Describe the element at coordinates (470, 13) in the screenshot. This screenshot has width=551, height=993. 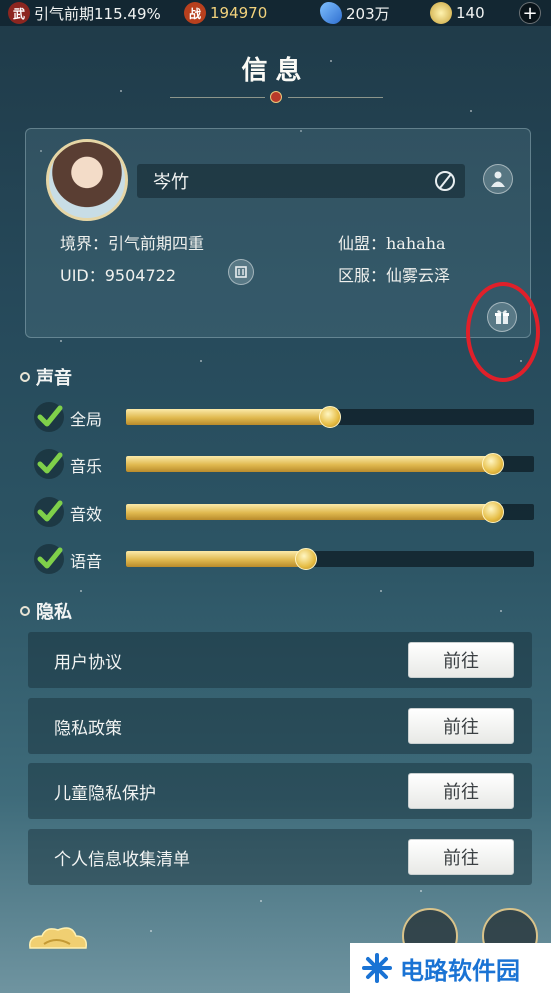
I see `jade-value: 140` at that location.